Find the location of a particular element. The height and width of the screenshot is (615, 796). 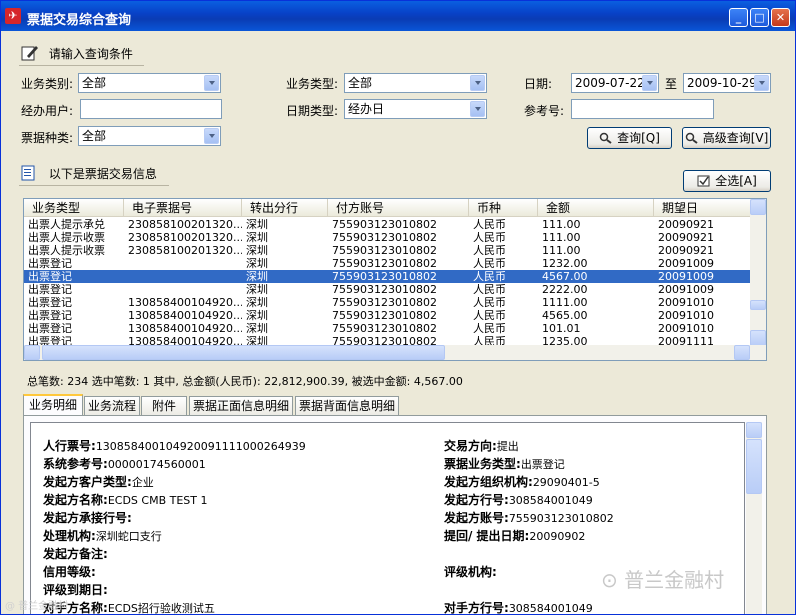

table-row: 出票登记 深圳 755903123010802 人民币 1232.00 20091009 is located at coordinates (388, 263).